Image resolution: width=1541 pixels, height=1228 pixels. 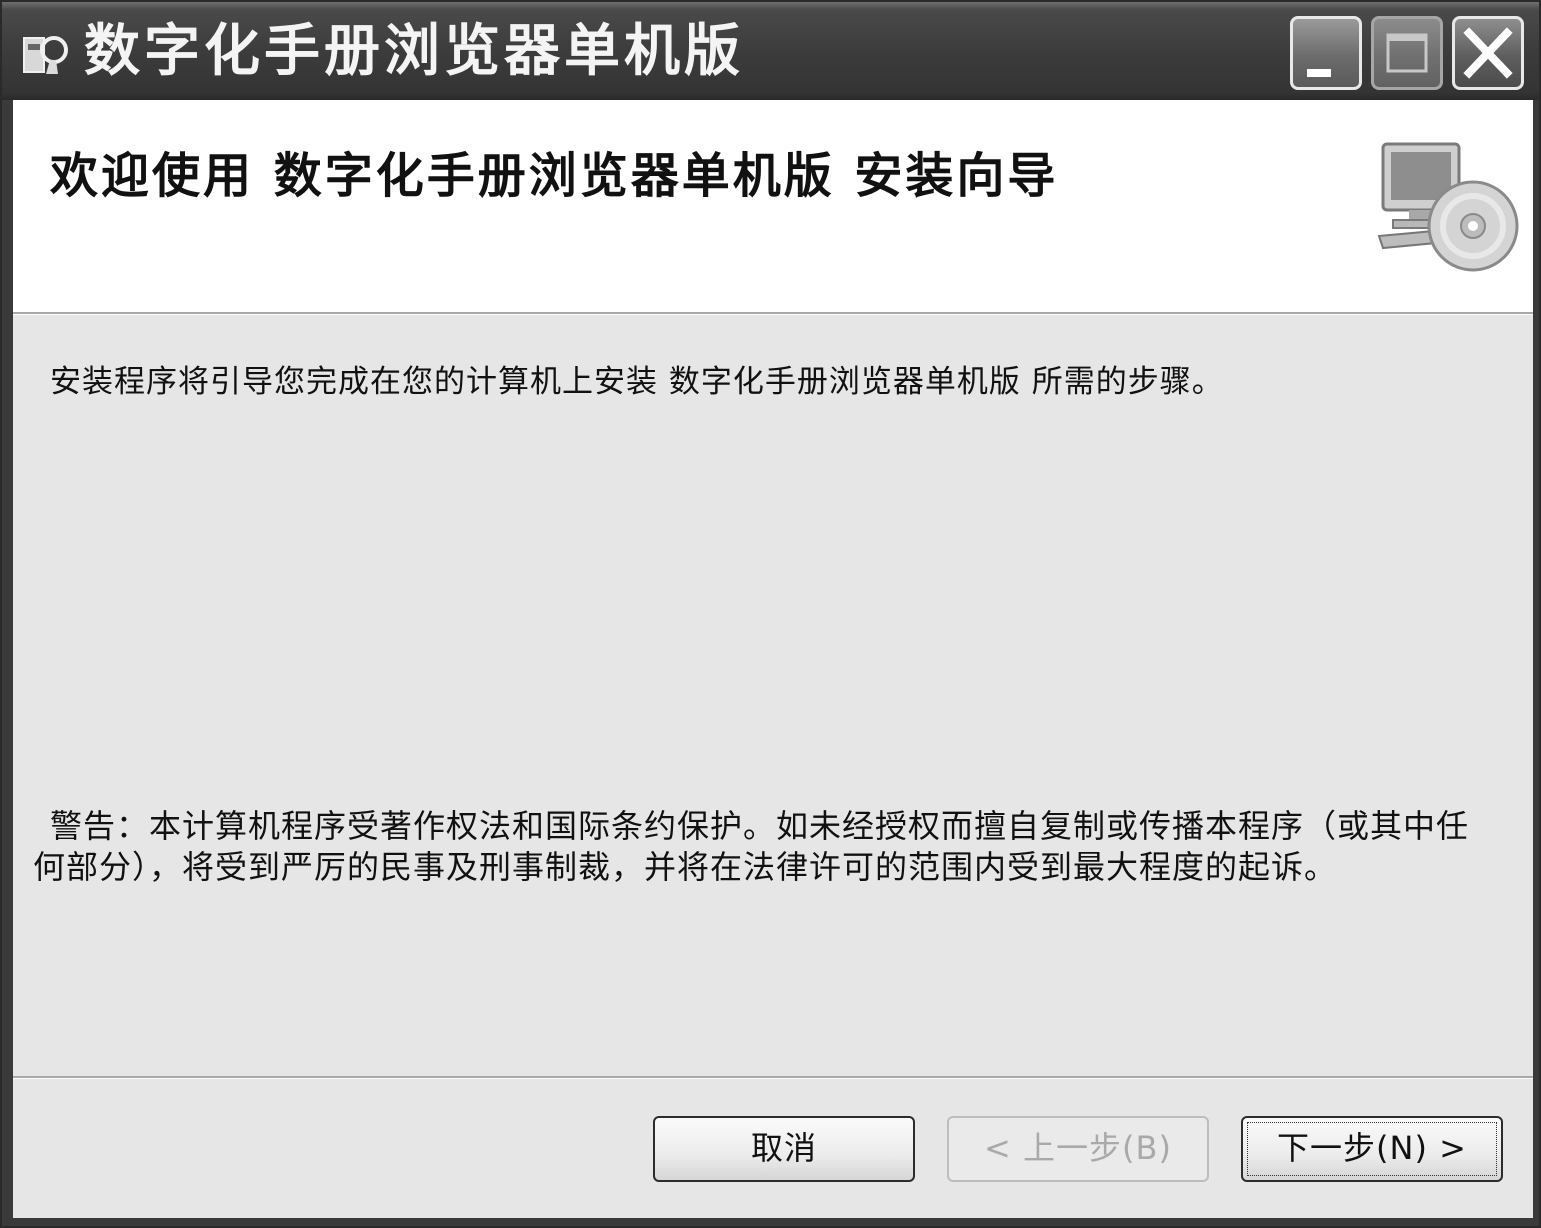 What do you see at coordinates (773, 314) in the screenshot?
I see `header-divider-highlight` at bounding box center [773, 314].